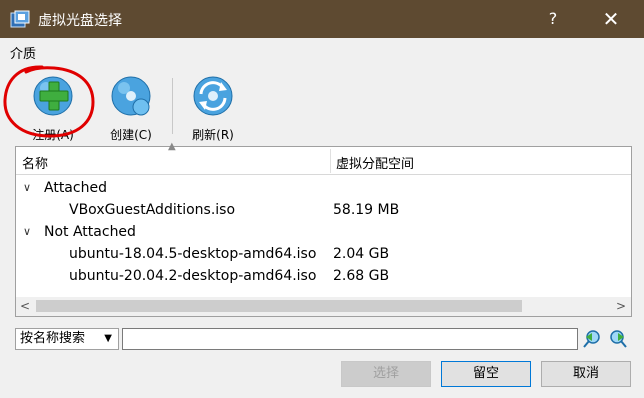 The height and width of the screenshot is (398, 644). I want to click on group-row-not-attached: ∨ Not Attached, so click(323, 232).